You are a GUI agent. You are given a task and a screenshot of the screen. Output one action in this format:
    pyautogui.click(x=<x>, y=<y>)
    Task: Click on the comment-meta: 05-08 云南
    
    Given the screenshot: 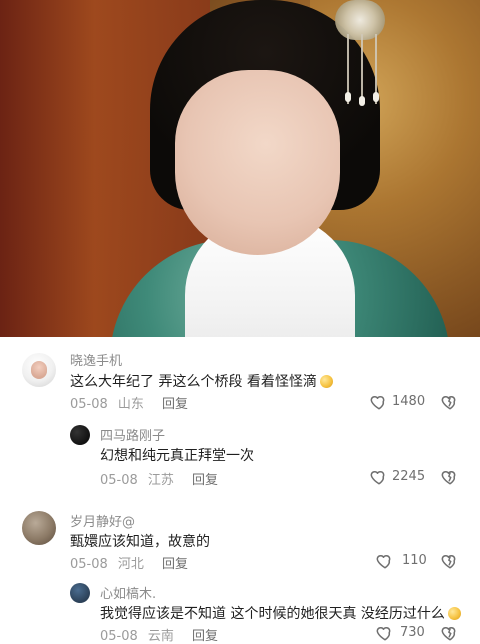 What is the action you would take?
    pyautogui.click(x=137, y=634)
    